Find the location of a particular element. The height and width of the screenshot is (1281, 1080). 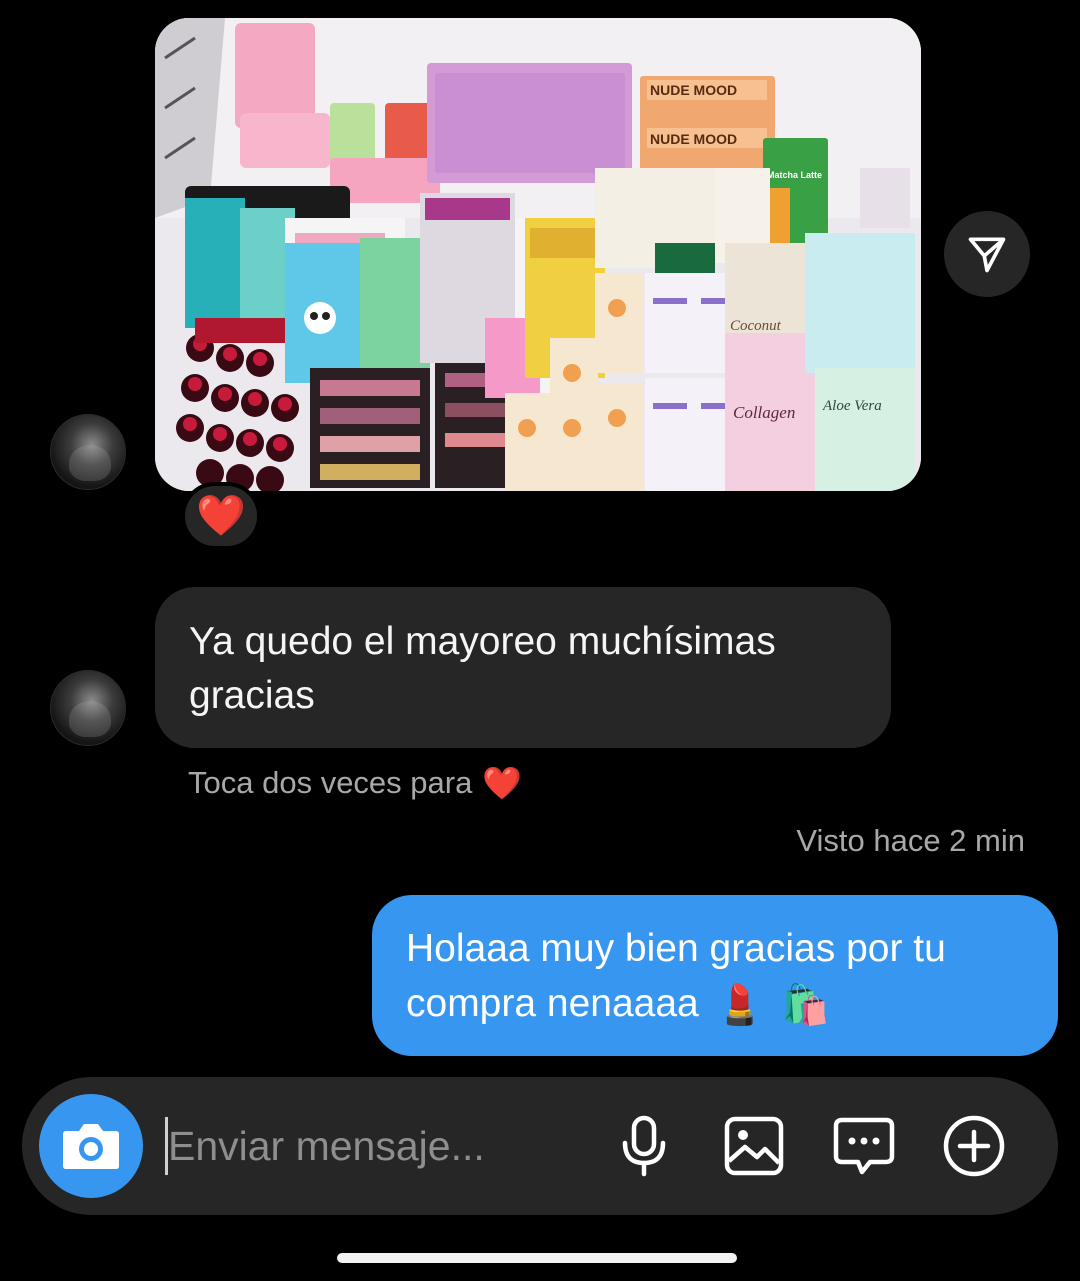

more-button is located at coordinates (974, 1146).